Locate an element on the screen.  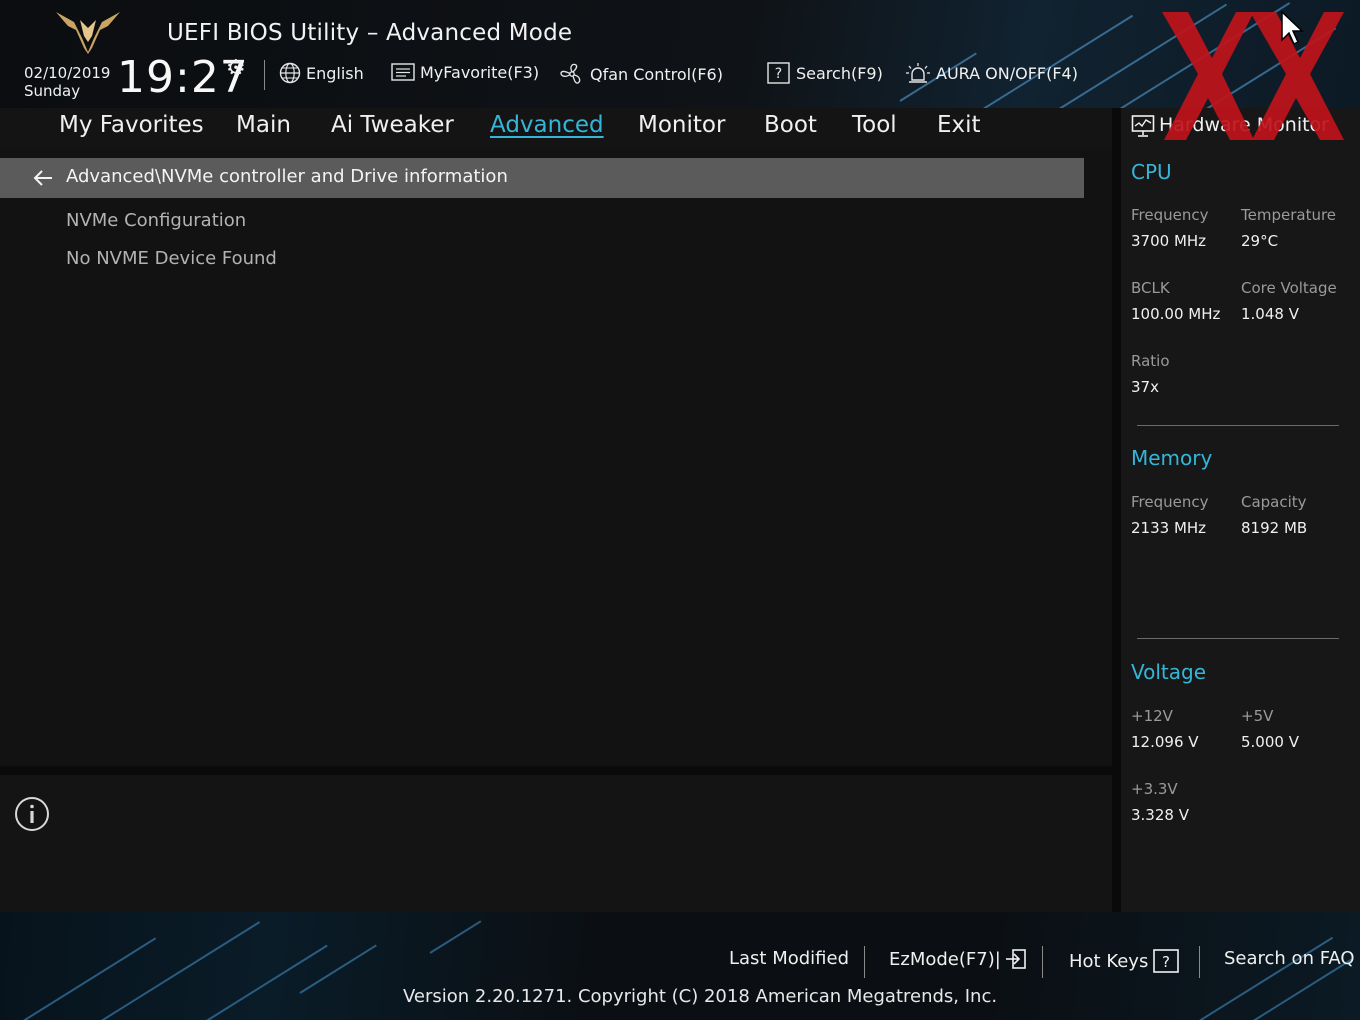
v5-value: 5.000 V is located at coordinates (1270, 742).